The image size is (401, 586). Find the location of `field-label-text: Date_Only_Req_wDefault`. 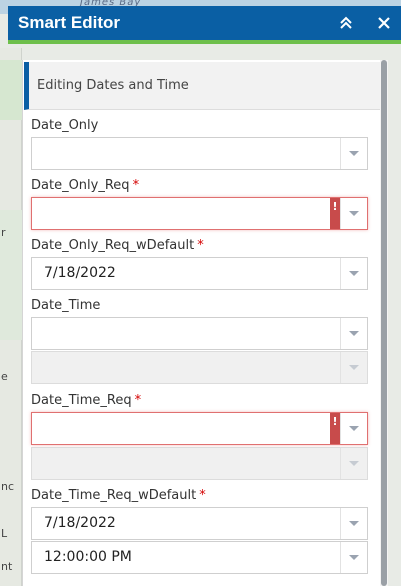

field-label-text: Date_Only_Req_wDefault is located at coordinates (113, 245).